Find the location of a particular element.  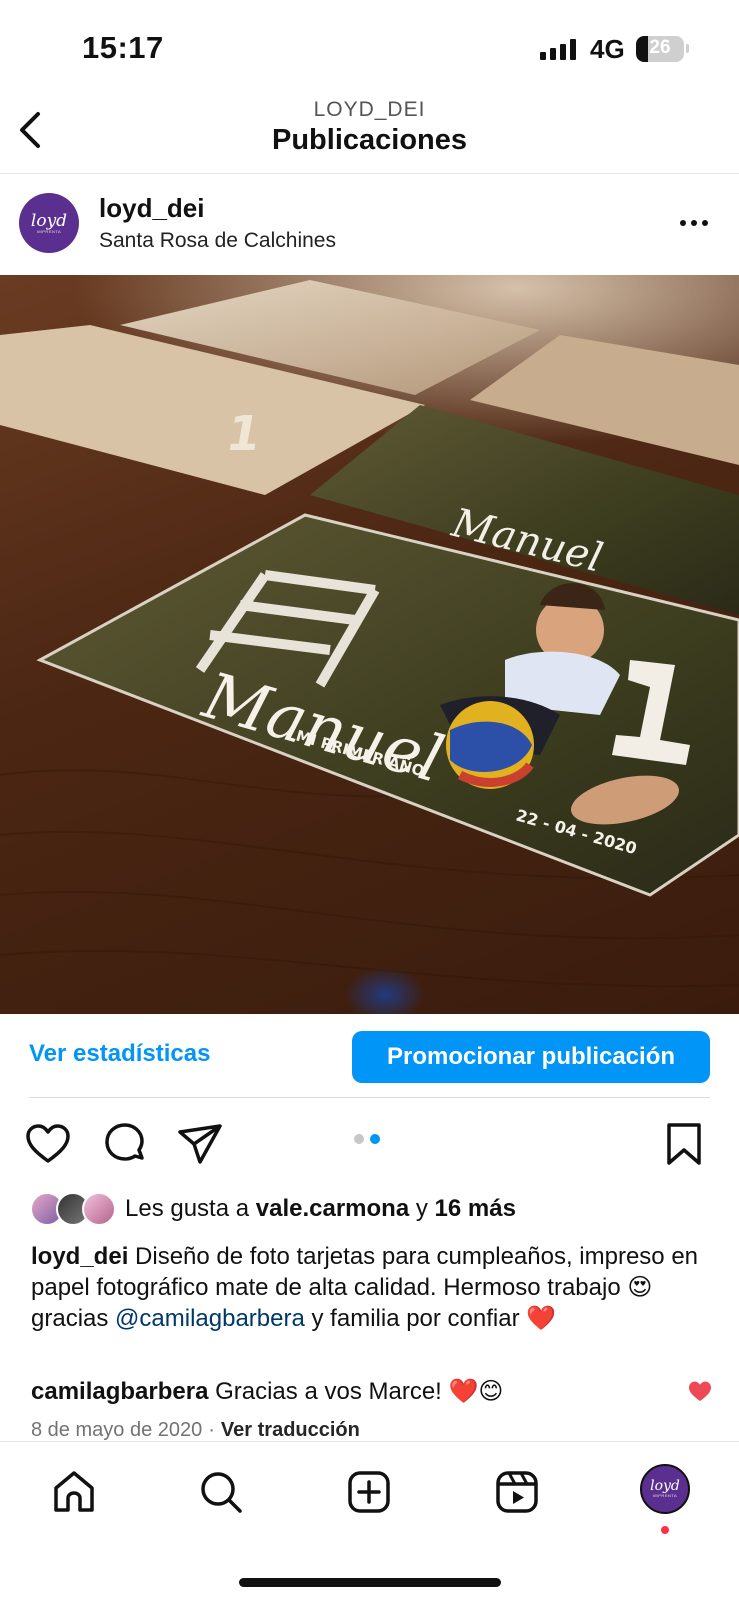

likes-summary: Les gusta a vale.carmona y 16 más is located at coordinates (320, 1209).